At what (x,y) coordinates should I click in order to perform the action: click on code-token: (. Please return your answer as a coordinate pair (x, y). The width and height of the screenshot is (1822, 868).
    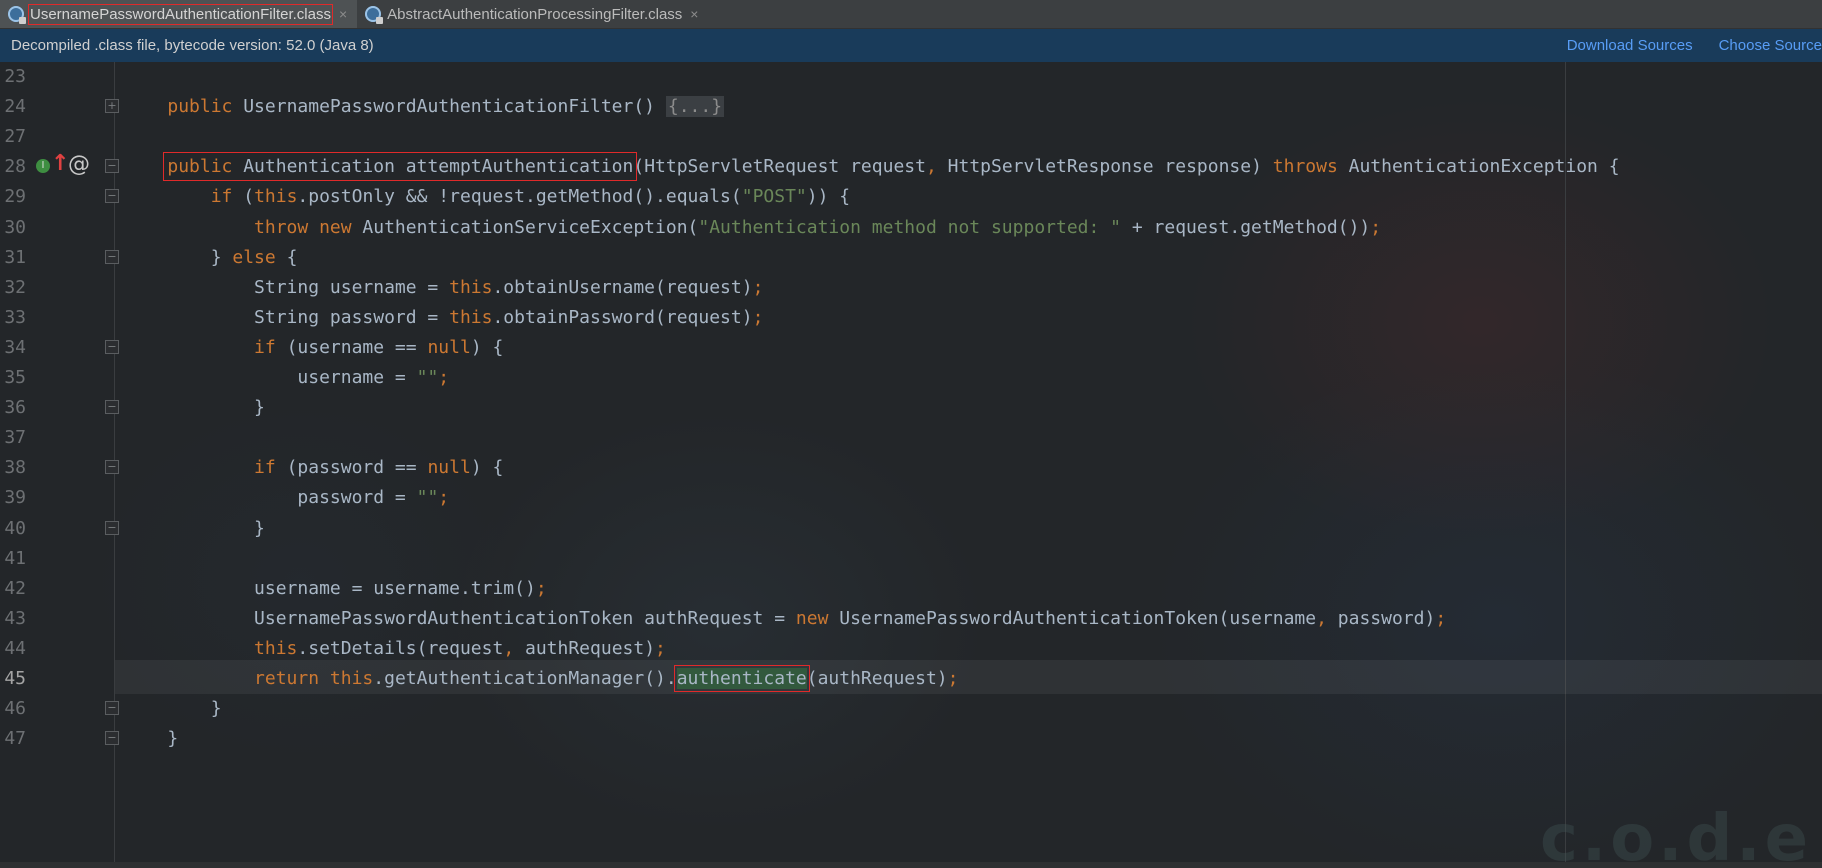
    Looking at the image, I should click on (249, 197).